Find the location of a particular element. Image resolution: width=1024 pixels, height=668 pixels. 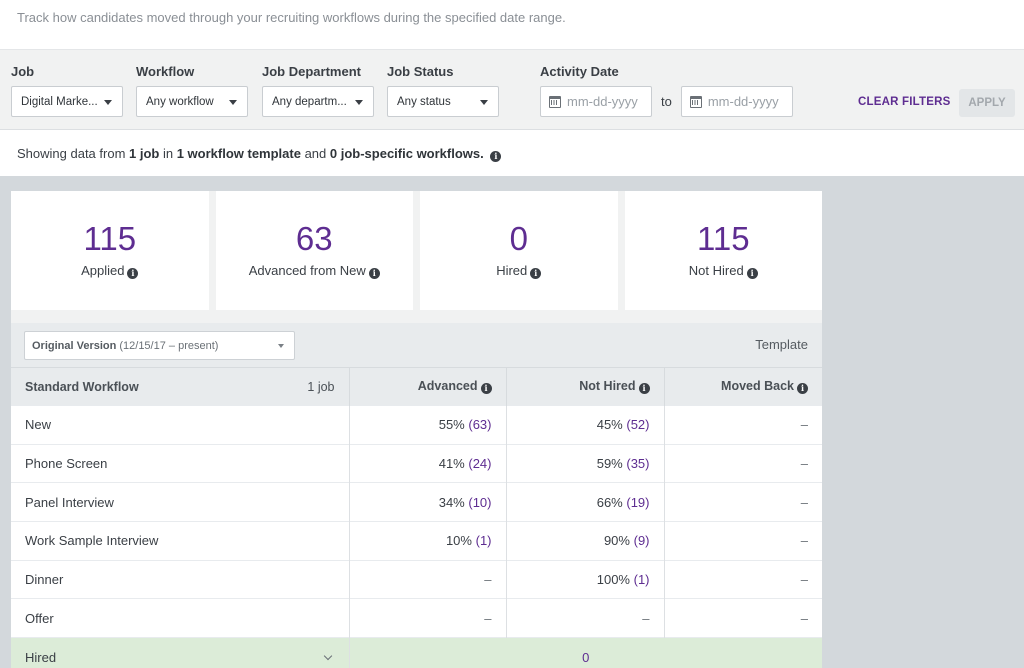

date-from-input: mm-dd-yyyy is located at coordinates (596, 101).